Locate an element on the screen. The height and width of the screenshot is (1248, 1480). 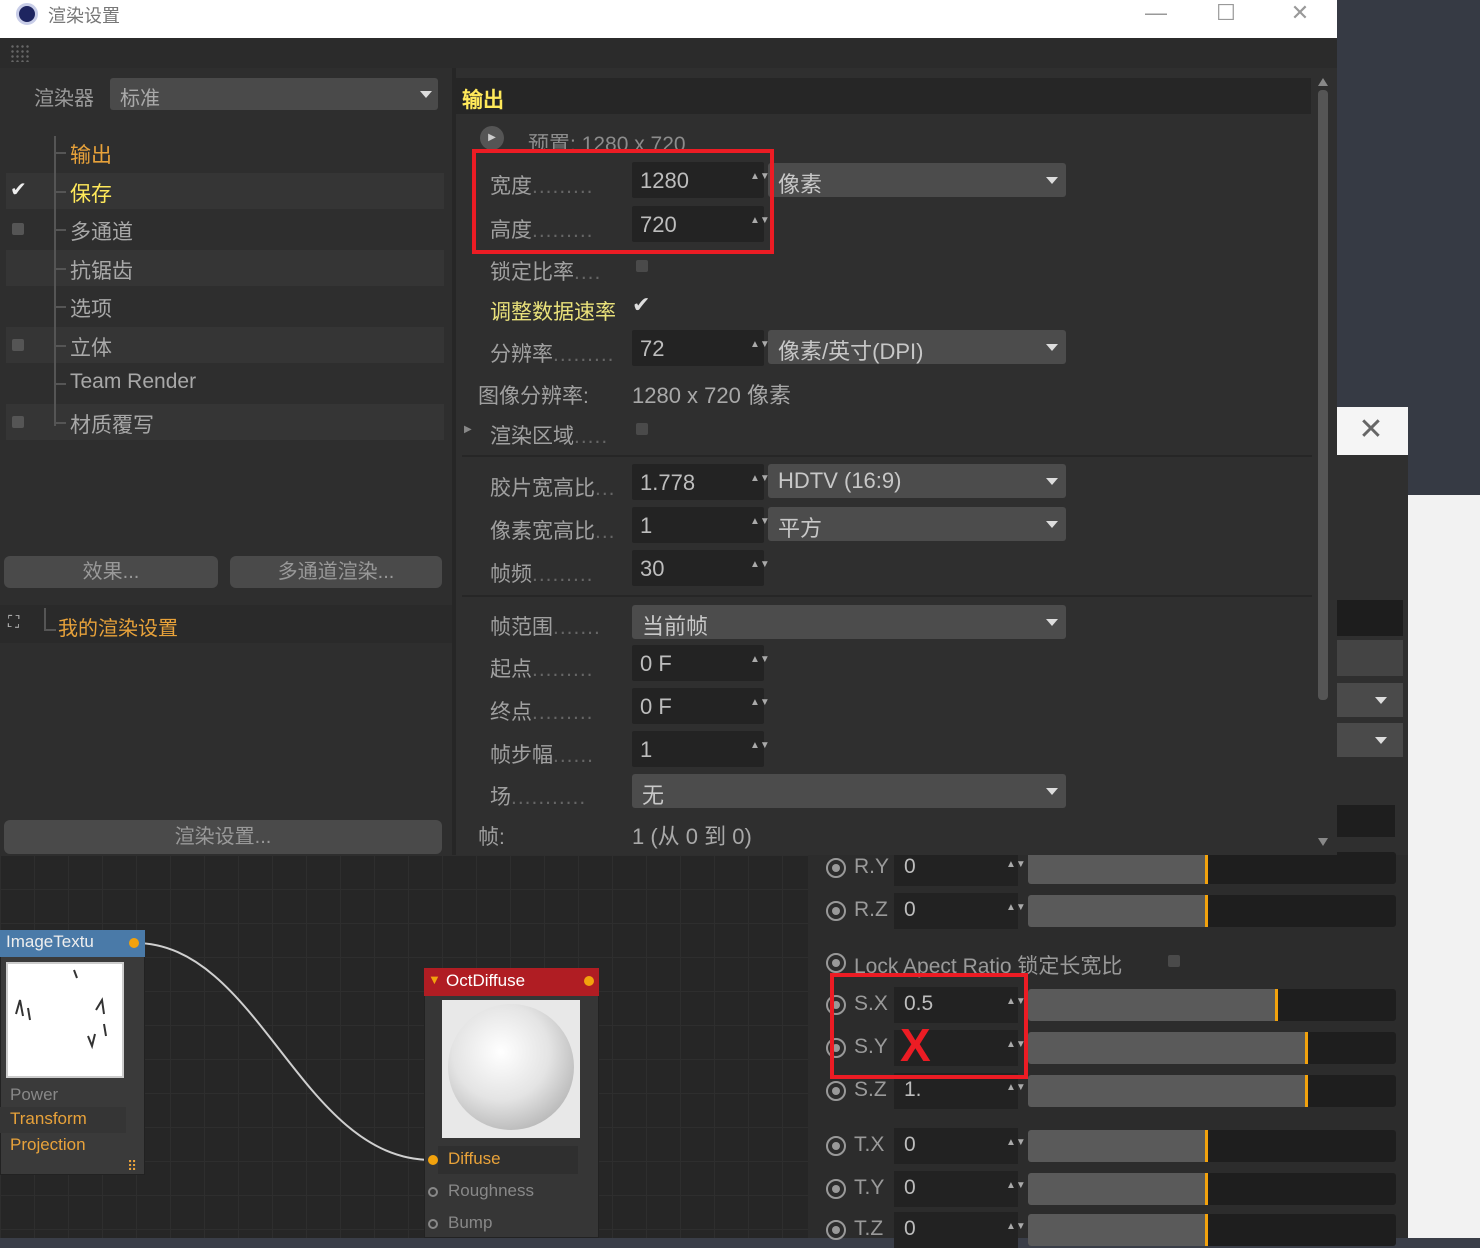
film-aspect-input: 1.778 ▲▼ is located at coordinates (701, 482).